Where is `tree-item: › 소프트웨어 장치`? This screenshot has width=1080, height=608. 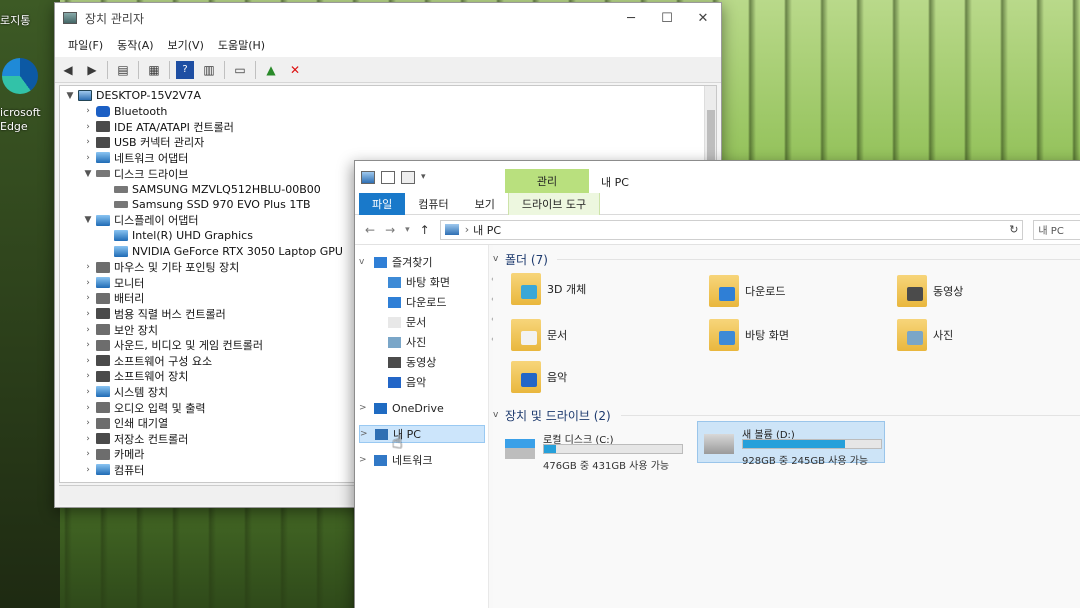 tree-item: › 소프트웨어 장치 is located at coordinates (135, 376).